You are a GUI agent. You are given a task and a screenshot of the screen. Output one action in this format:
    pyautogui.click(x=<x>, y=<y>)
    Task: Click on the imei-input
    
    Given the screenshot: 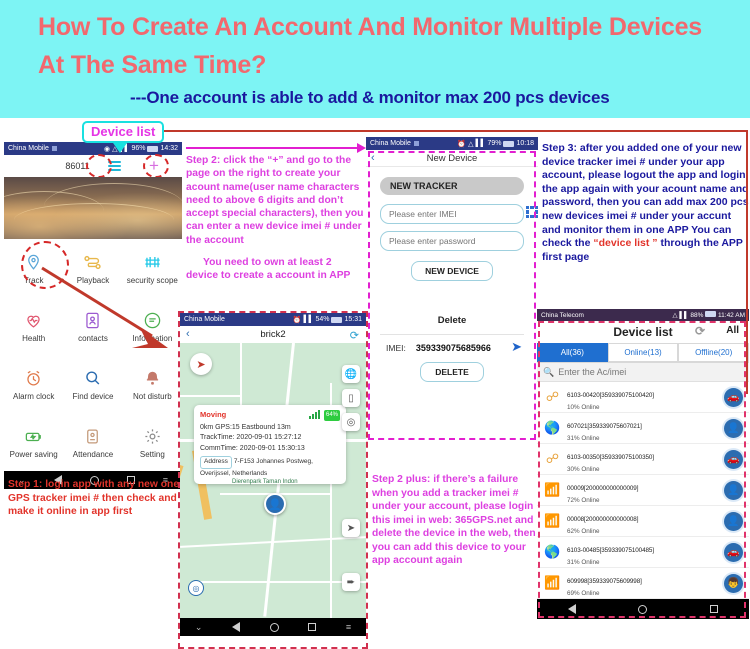 What is the action you would take?
    pyautogui.click(x=452, y=214)
    